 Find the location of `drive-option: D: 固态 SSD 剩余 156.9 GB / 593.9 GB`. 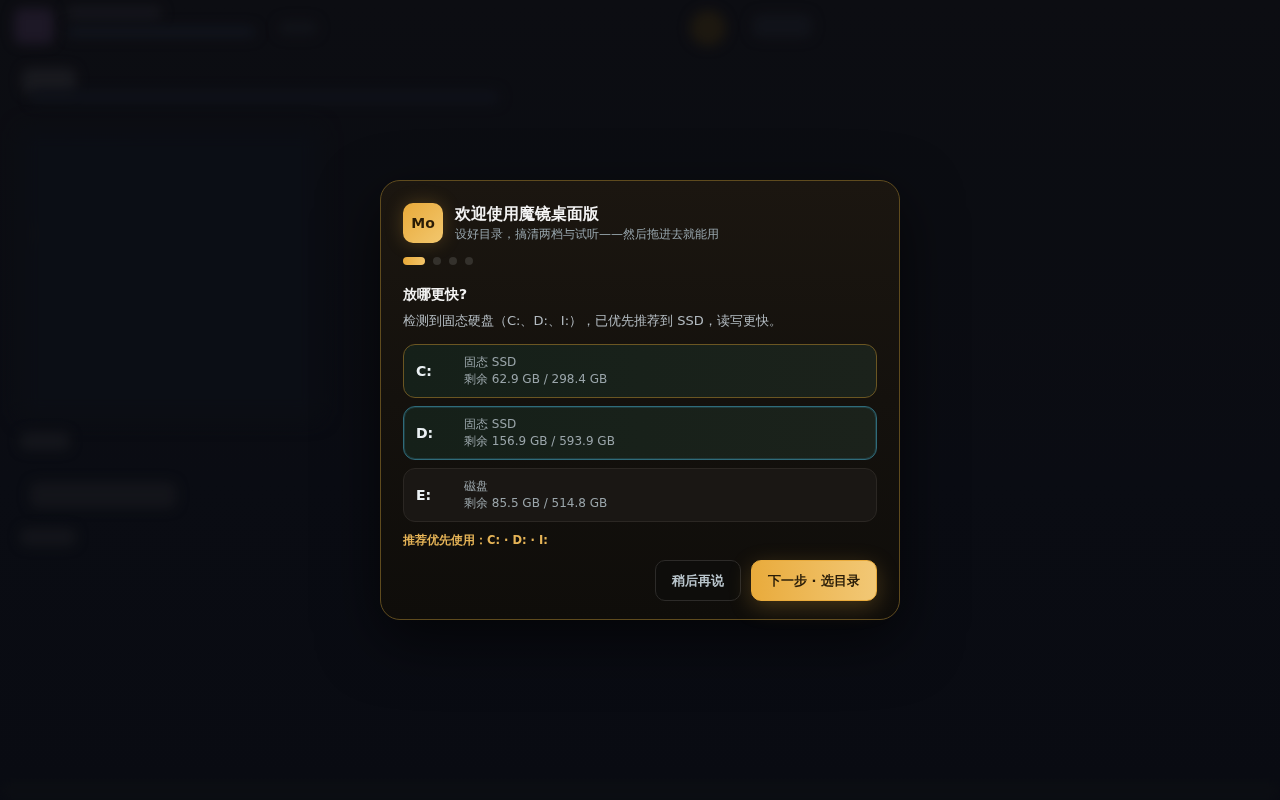

drive-option: D: 固态 SSD 剩余 156.9 GB / 593.9 GB is located at coordinates (640, 433).